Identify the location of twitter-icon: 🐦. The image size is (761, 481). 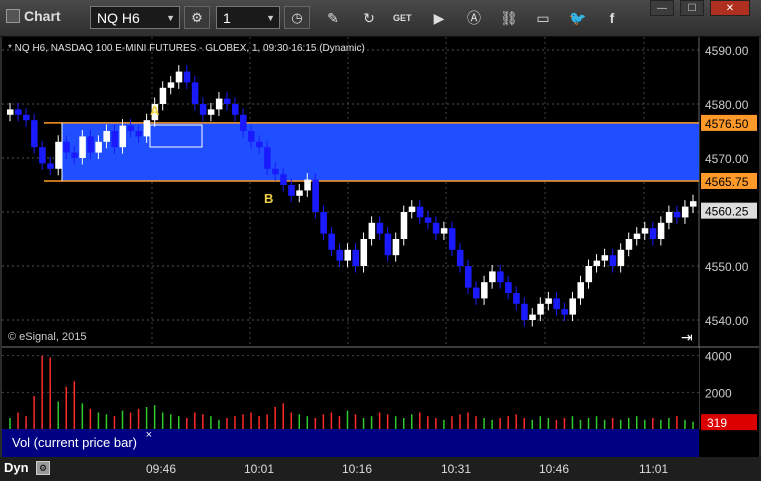
(578, 18).